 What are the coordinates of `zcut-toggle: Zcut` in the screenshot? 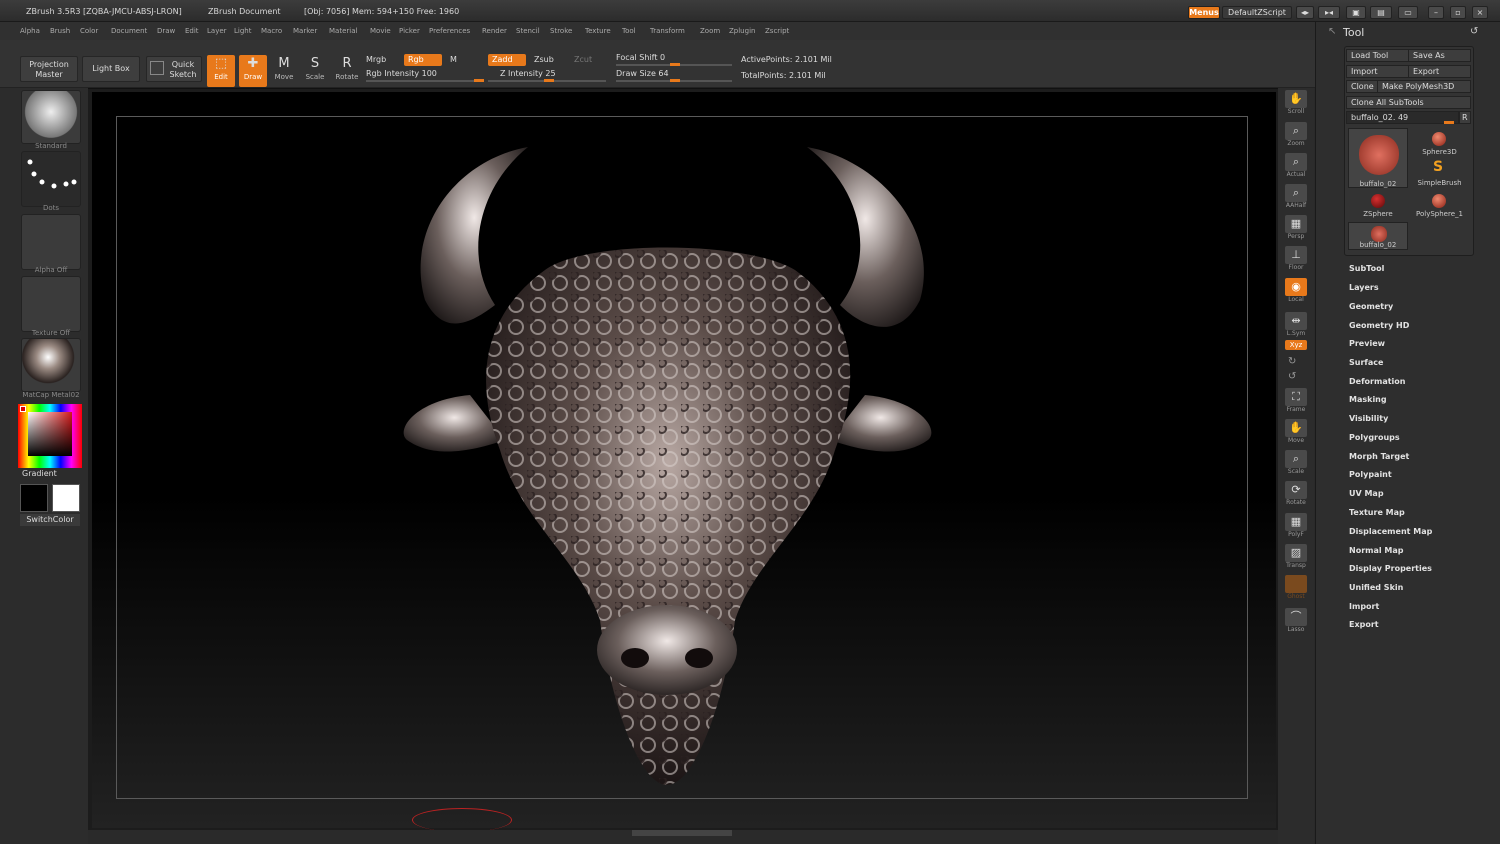 It's located at (583, 60).